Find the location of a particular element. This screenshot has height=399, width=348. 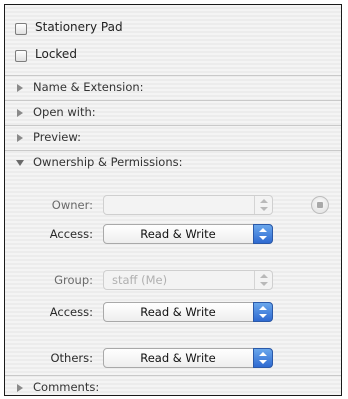

group-access-label: Access: is located at coordinates (71, 312).